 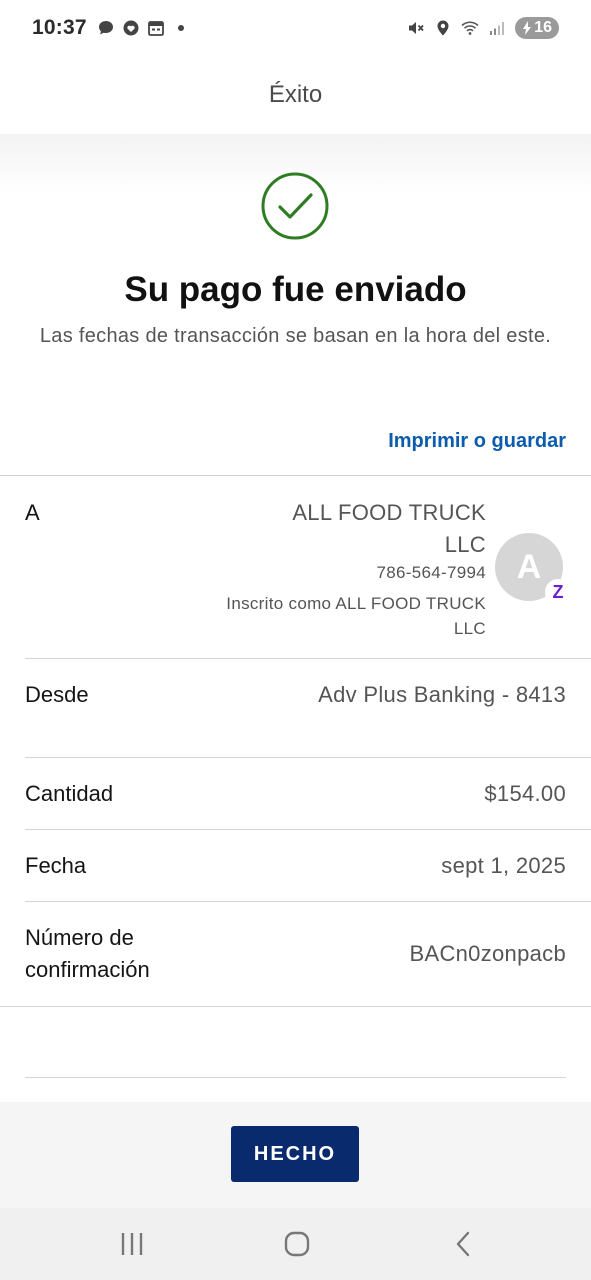 I want to click on amount-row: Cantidad $154.00, so click(x=308, y=794).